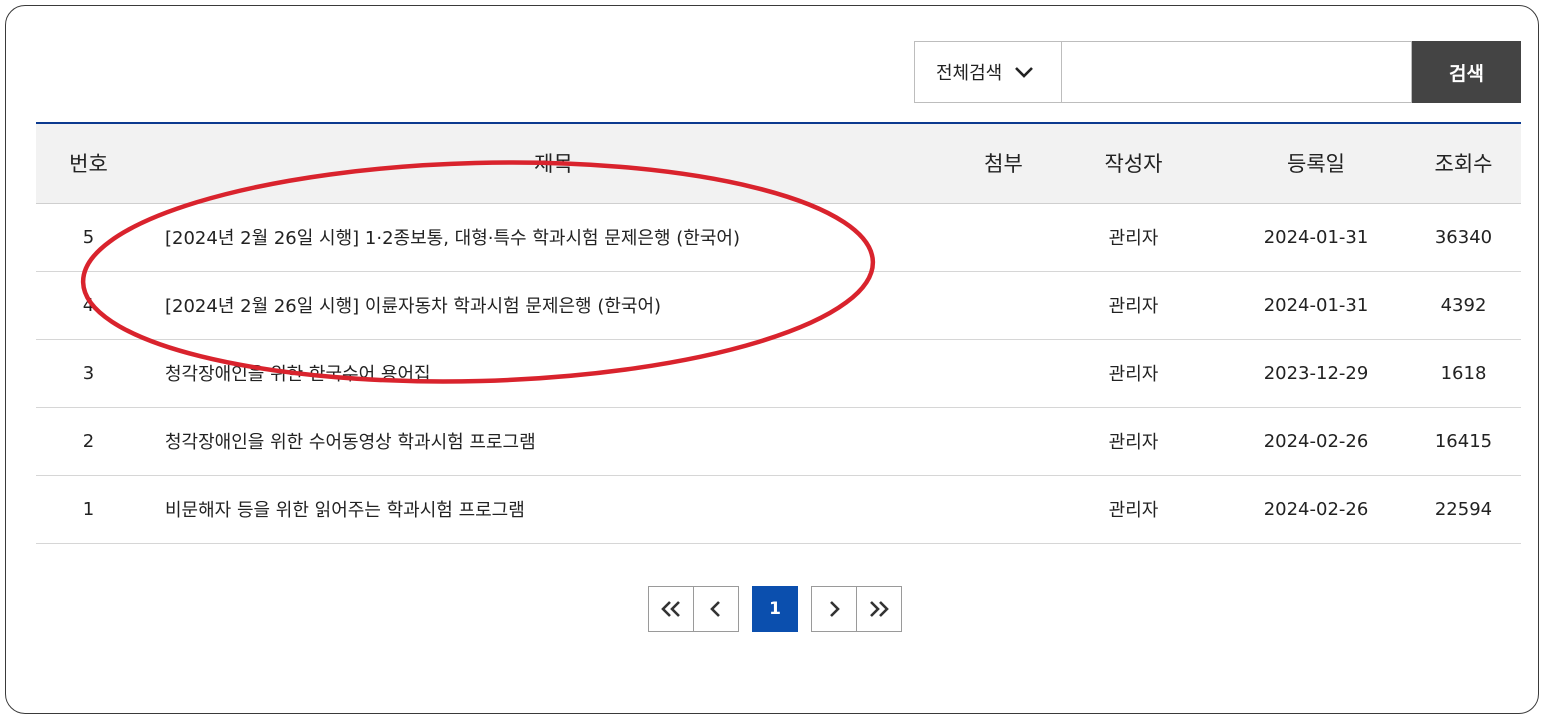 The height and width of the screenshot is (721, 1546). I want to click on row-views: 36340, so click(1463, 237).